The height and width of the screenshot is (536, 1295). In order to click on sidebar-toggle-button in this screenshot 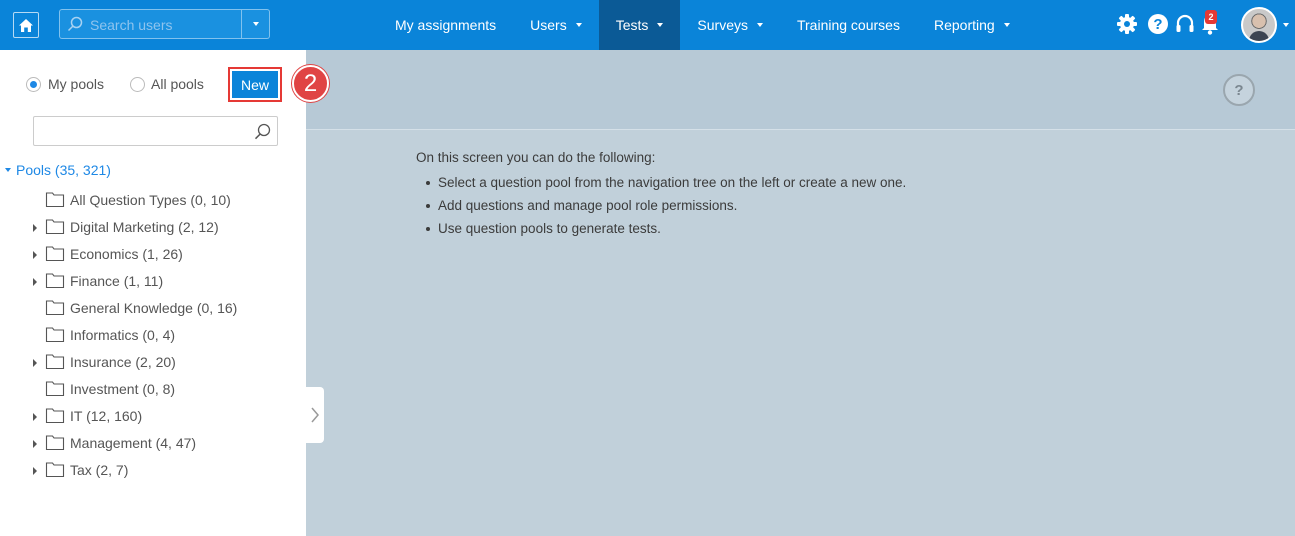, I will do `click(315, 415)`.